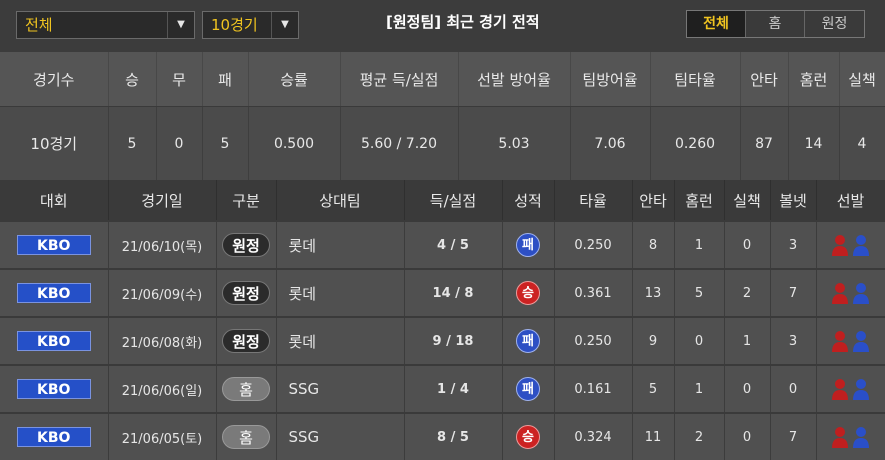 The image size is (885, 460). I want to click on walks: 0, so click(793, 388).